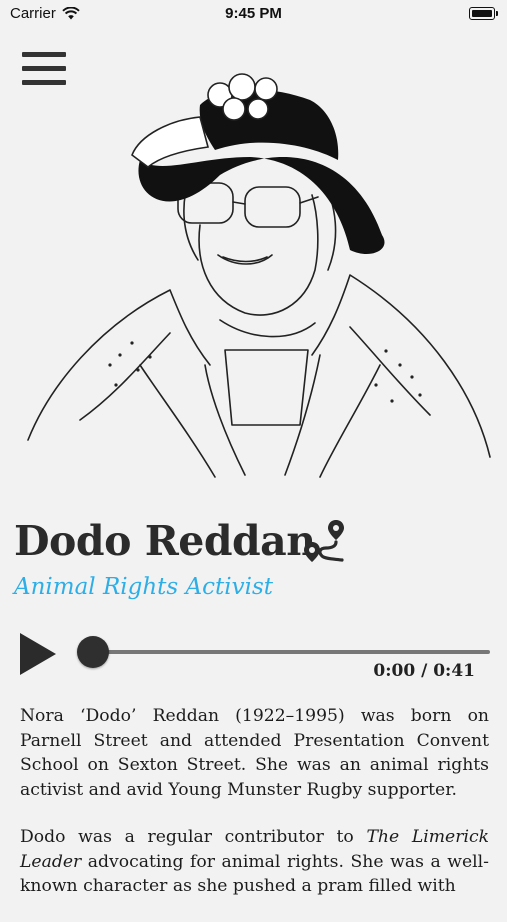 The image size is (507, 922). I want to click on hamburger-menu-icon, so click(44, 54).